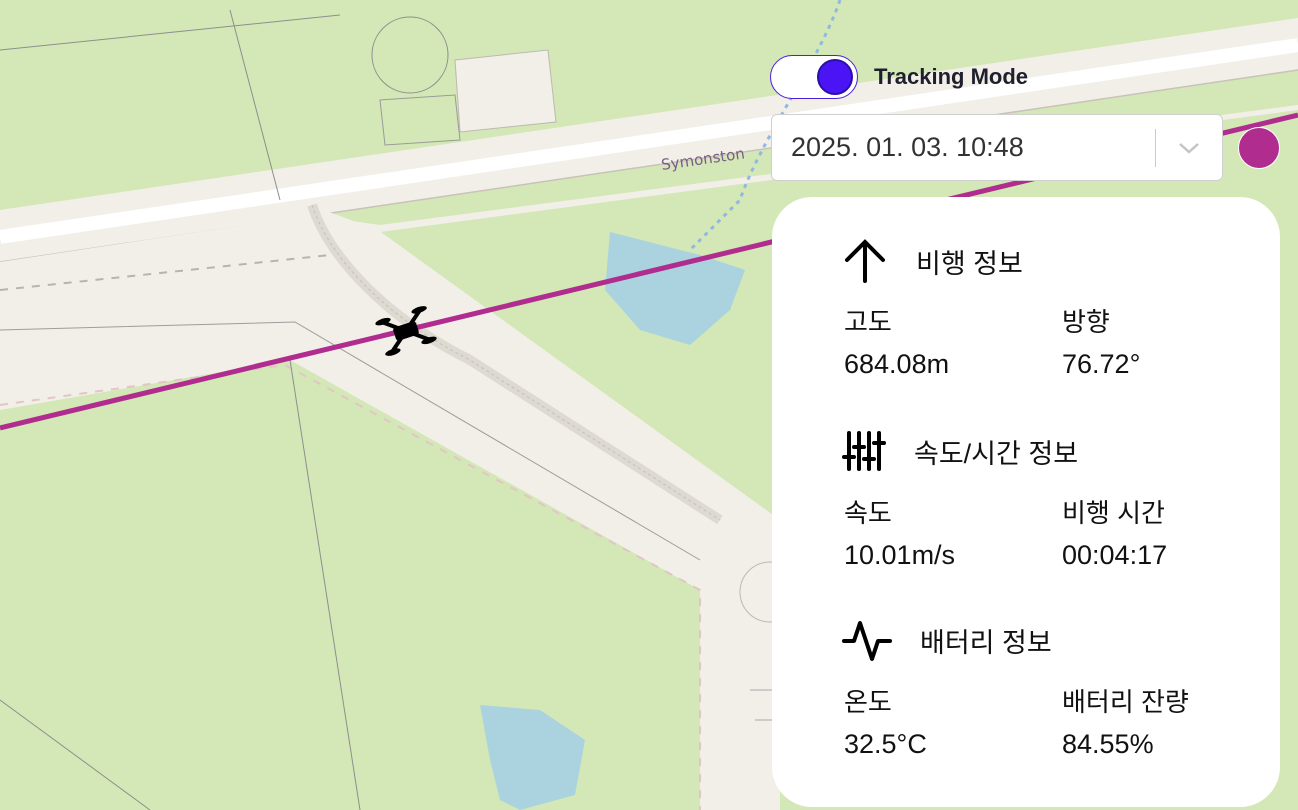  I want to click on flight-time-value: 00:04:17, so click(1115, 555).